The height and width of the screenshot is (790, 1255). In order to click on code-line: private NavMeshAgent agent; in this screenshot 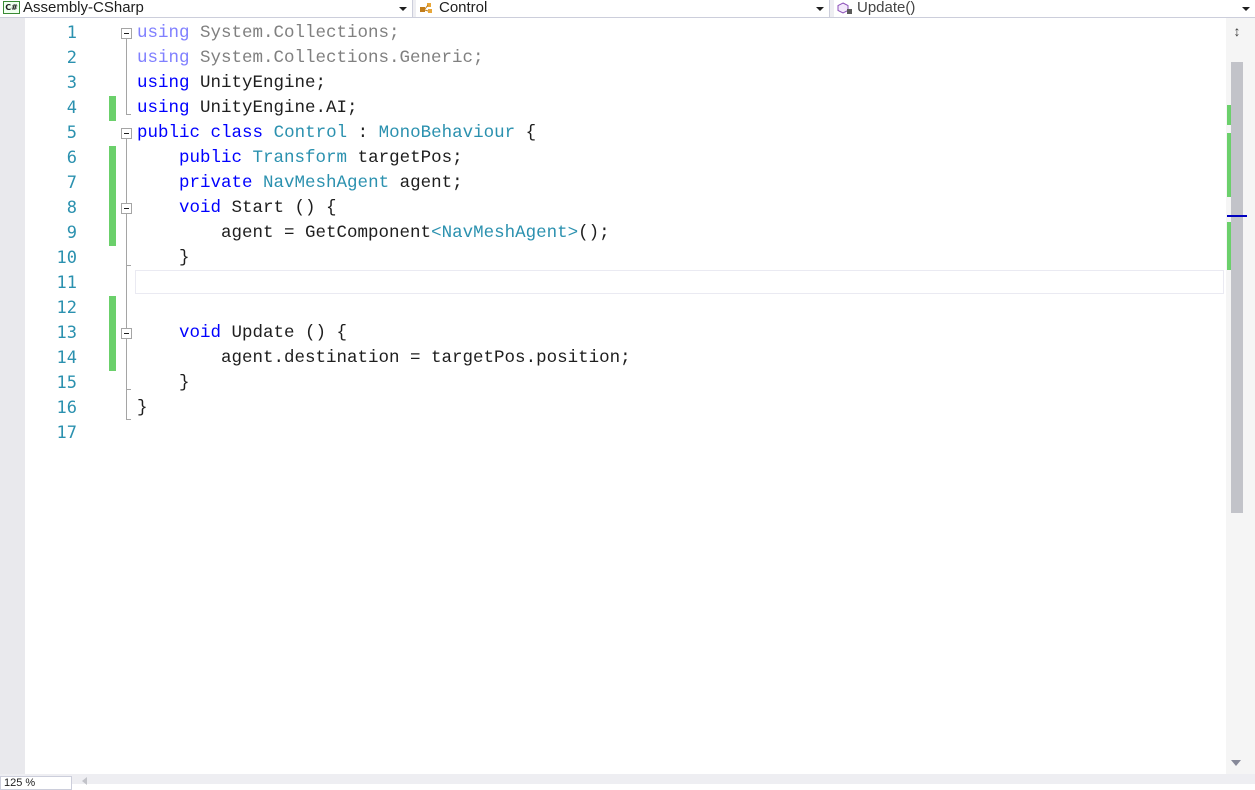, I will do `click(300, 183)`.